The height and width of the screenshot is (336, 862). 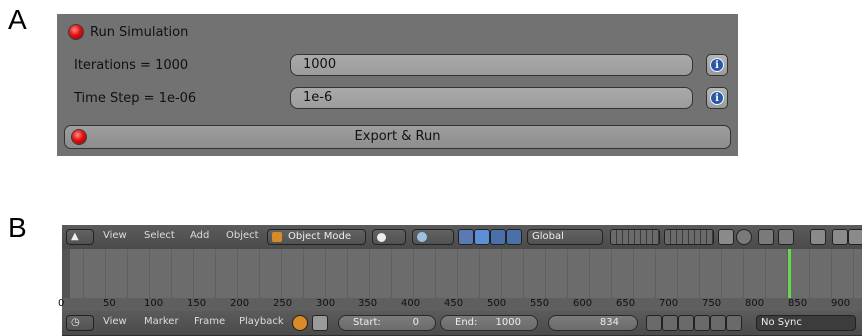 I want to click on start-frame-field: Start: 0, so click(x=387, y=323).